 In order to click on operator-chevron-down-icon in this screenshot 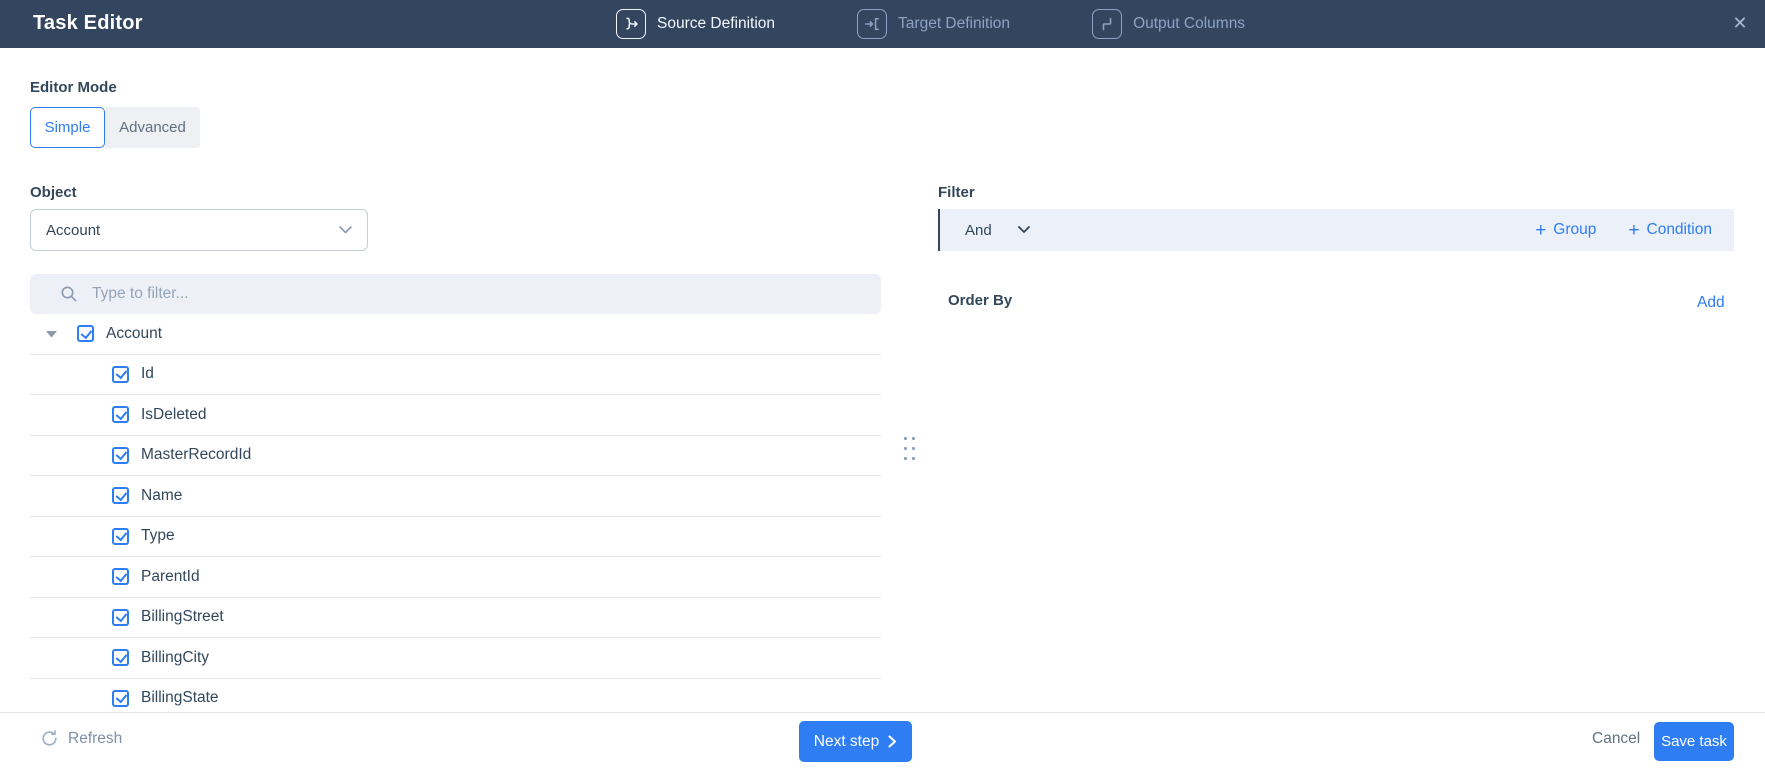, I will do `click(1023, 230)`.